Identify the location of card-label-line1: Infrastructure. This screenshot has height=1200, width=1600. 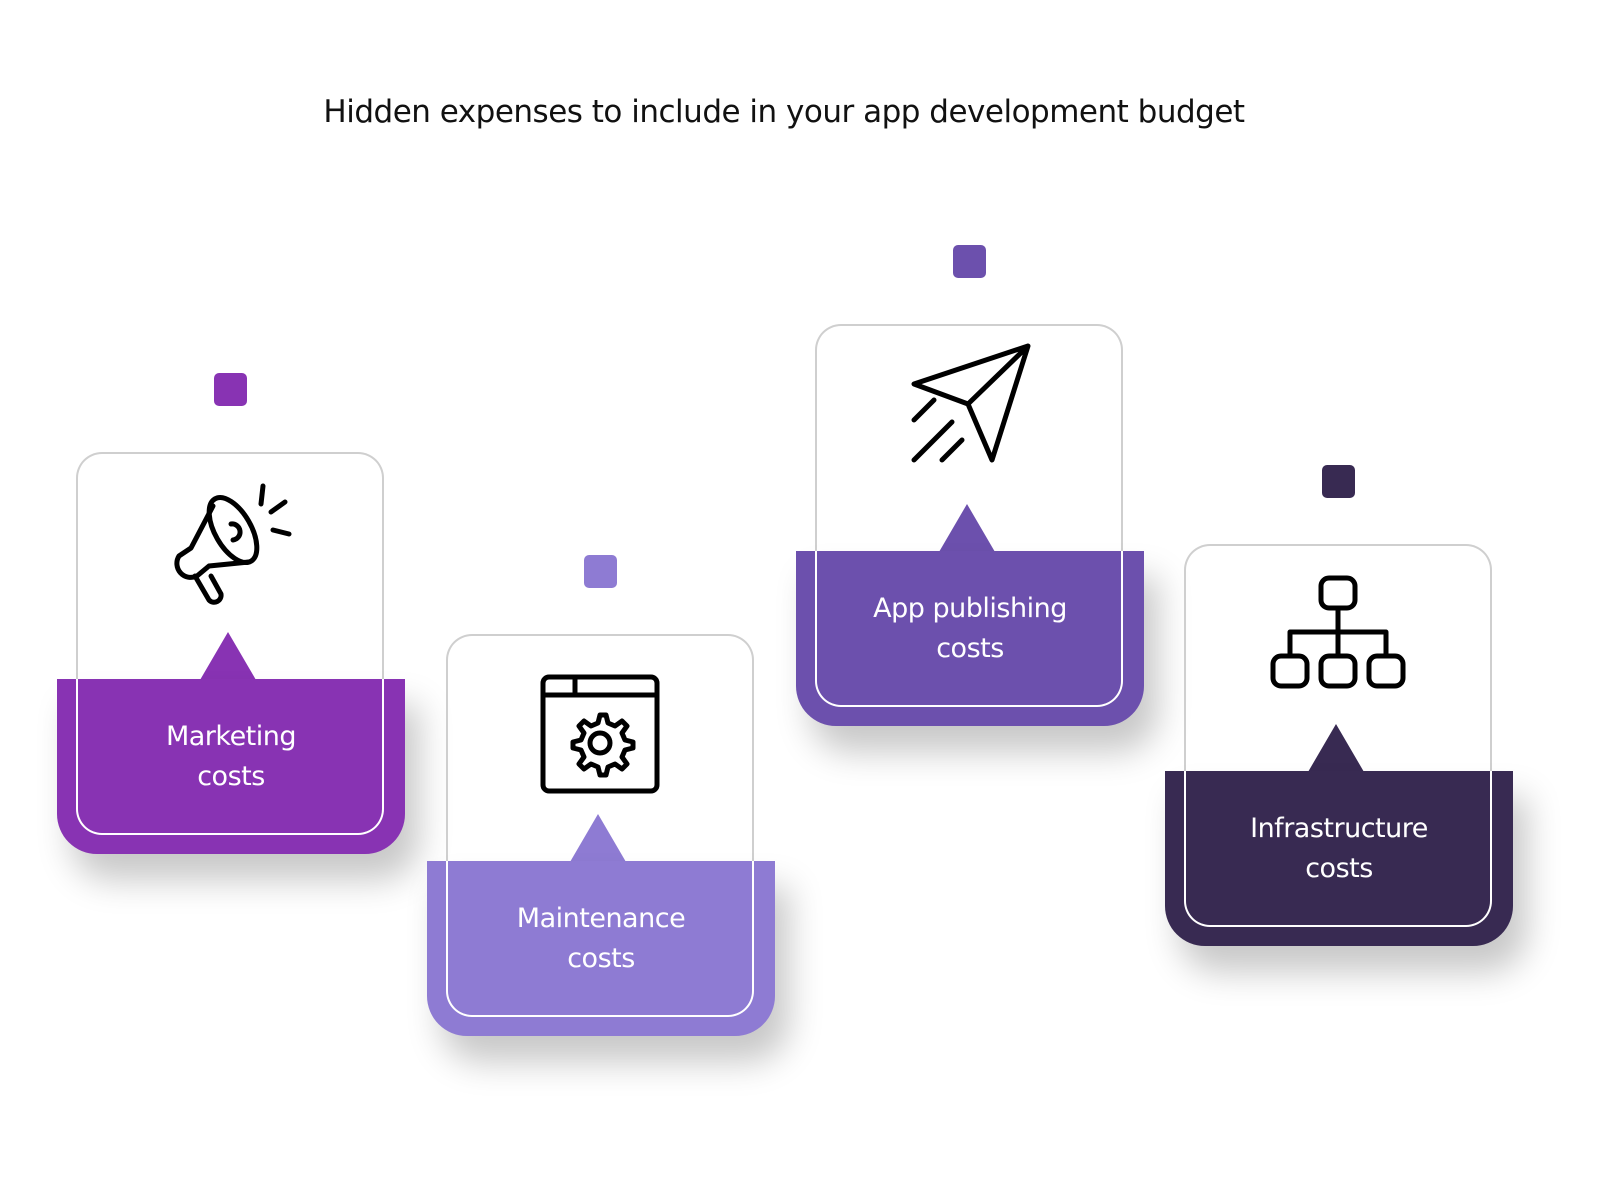
(1339, 828).